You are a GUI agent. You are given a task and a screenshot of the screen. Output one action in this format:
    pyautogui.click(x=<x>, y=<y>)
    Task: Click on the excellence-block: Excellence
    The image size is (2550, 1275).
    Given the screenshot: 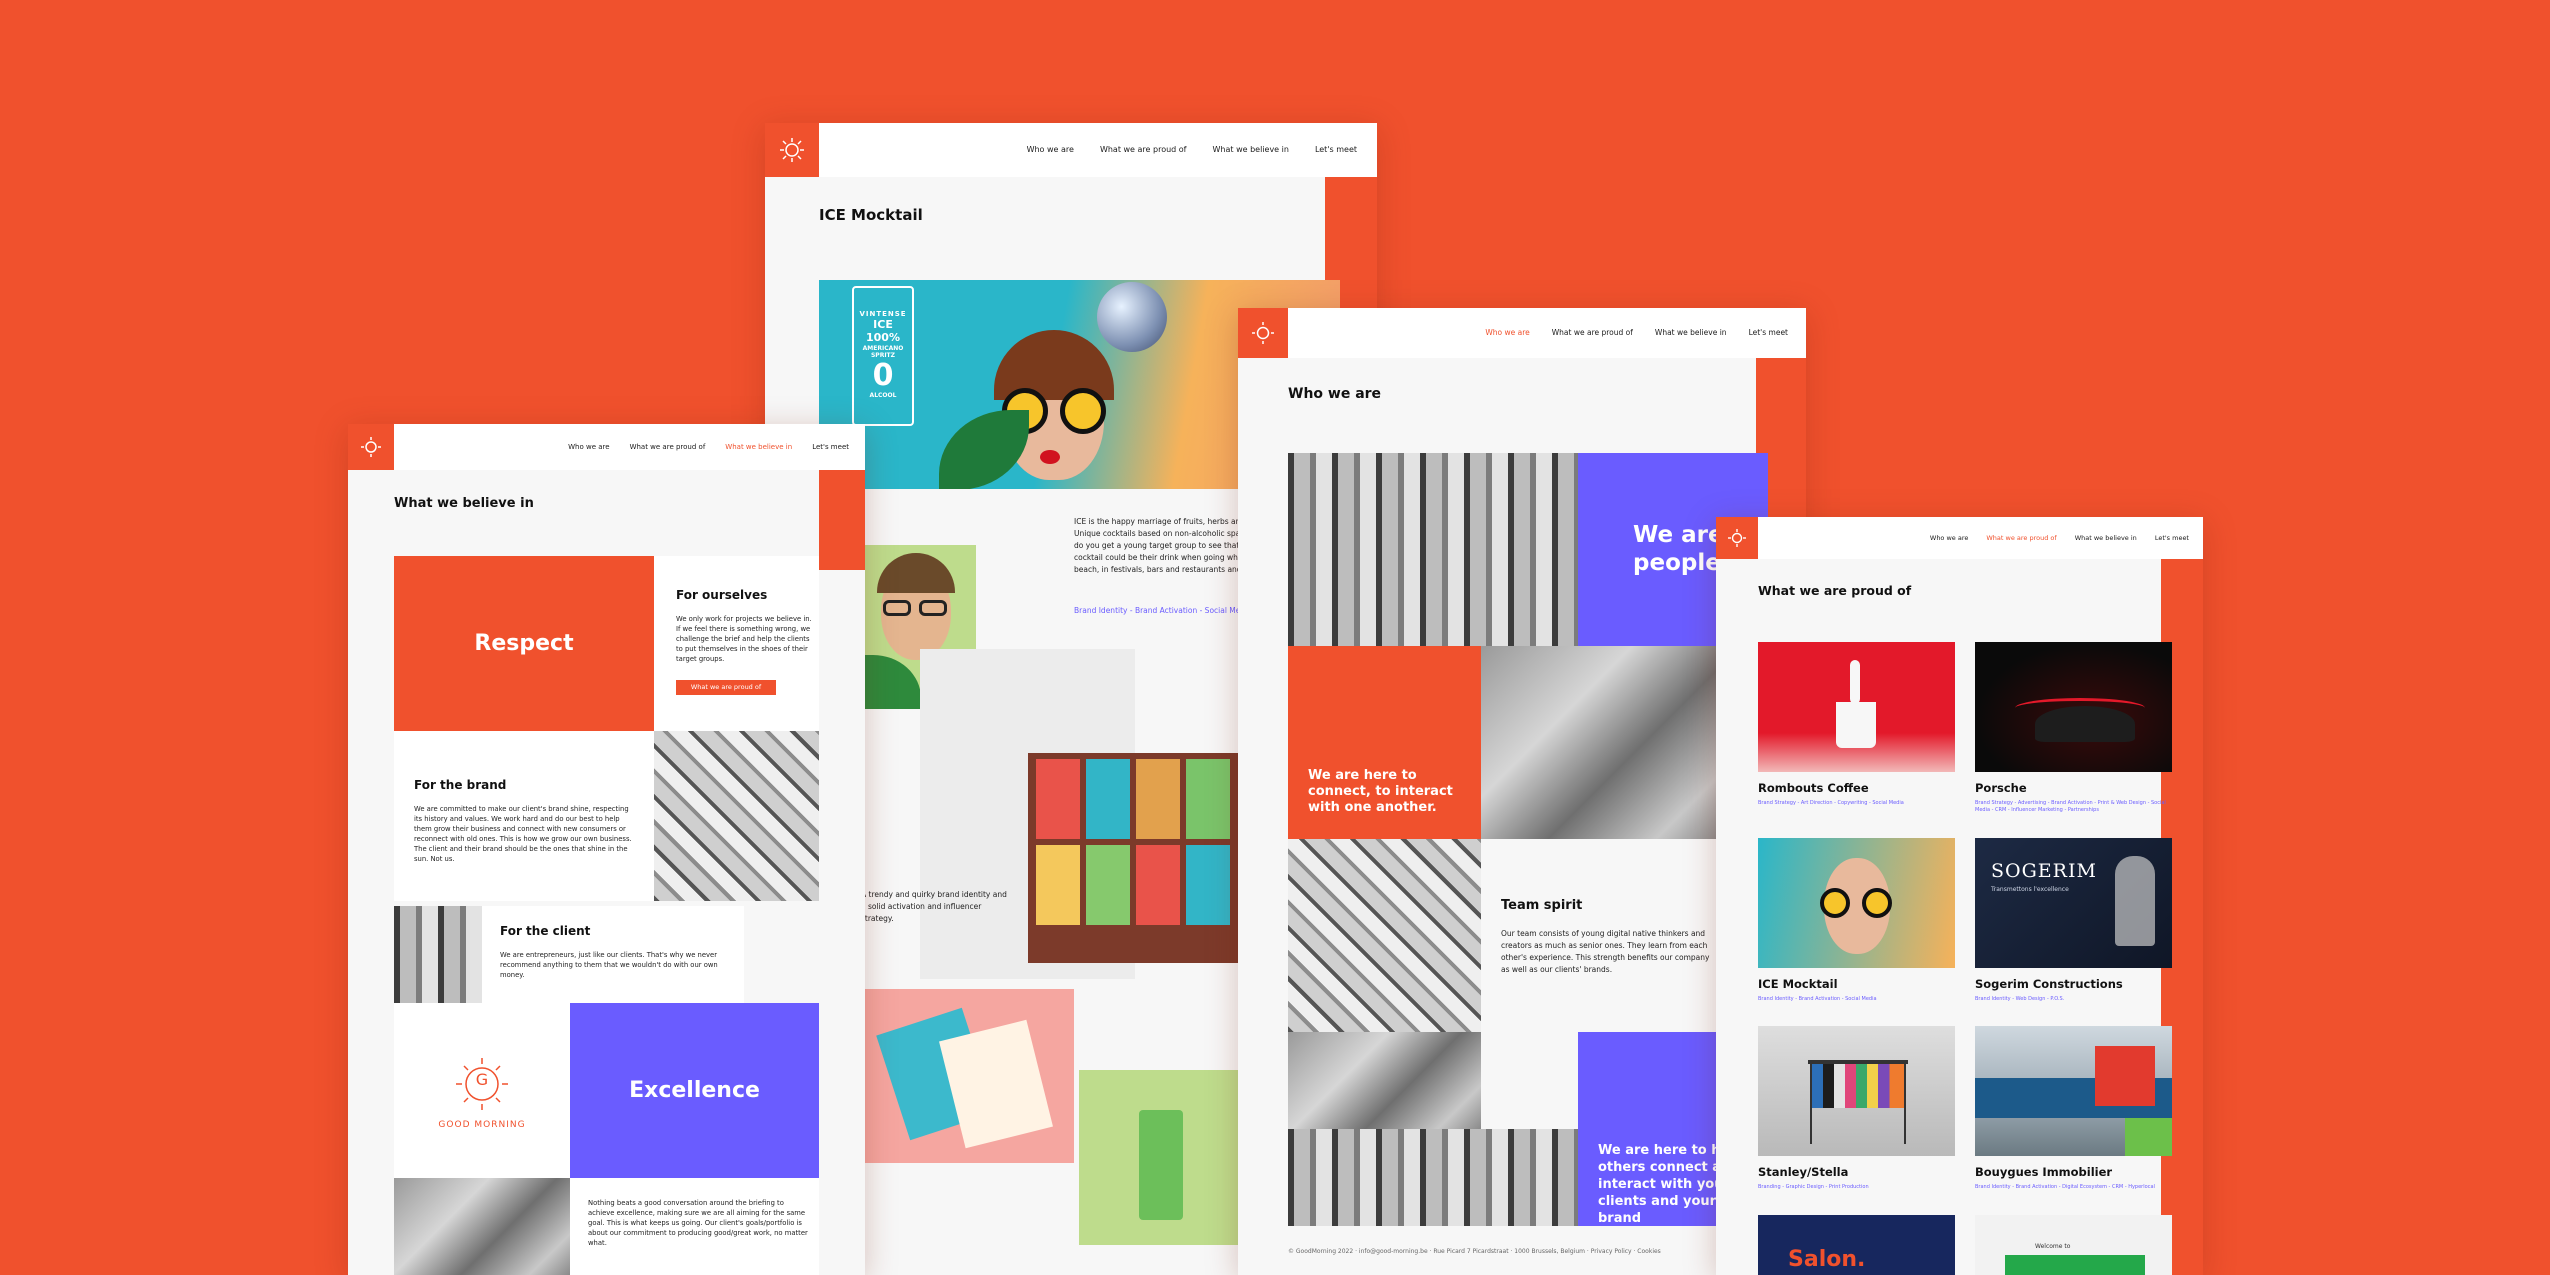 What is the action you would take?
    pyautogui.click(x=694, y=1090)
    